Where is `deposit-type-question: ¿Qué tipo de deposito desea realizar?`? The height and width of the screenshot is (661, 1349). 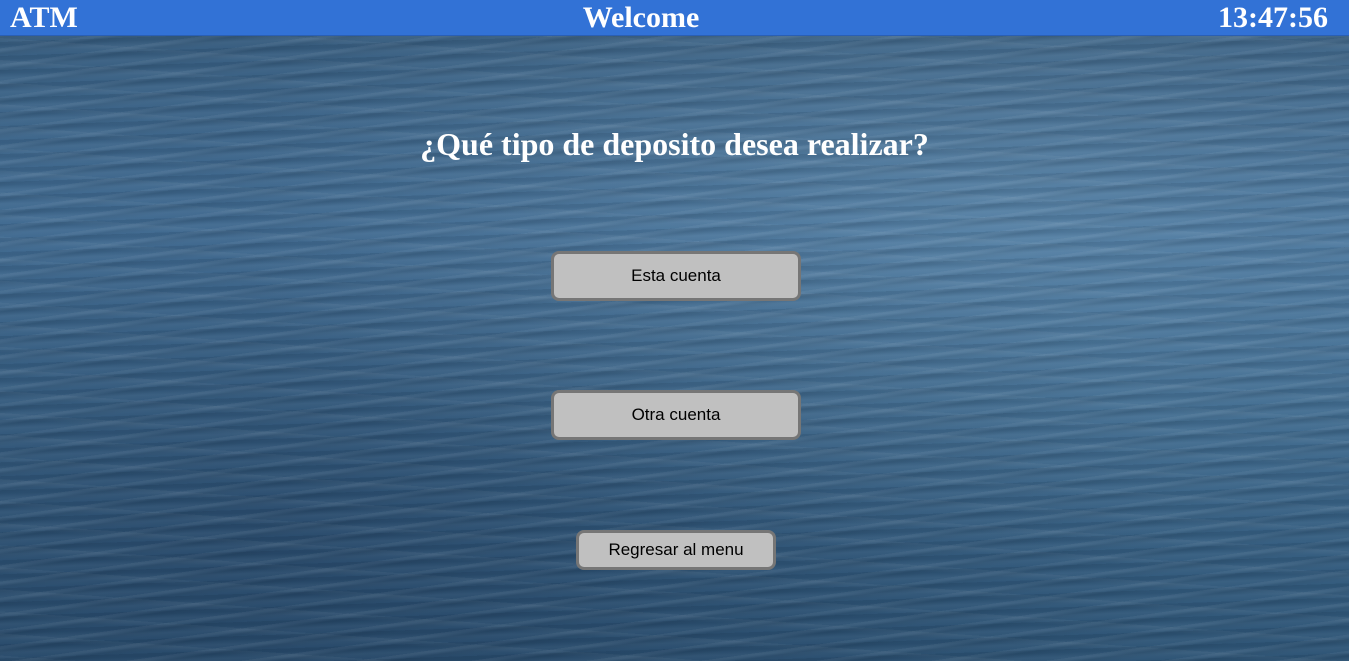
deposit-type-question: ¿Qué tipo de deposito desea realizar? is located at coordinates (674, 144).